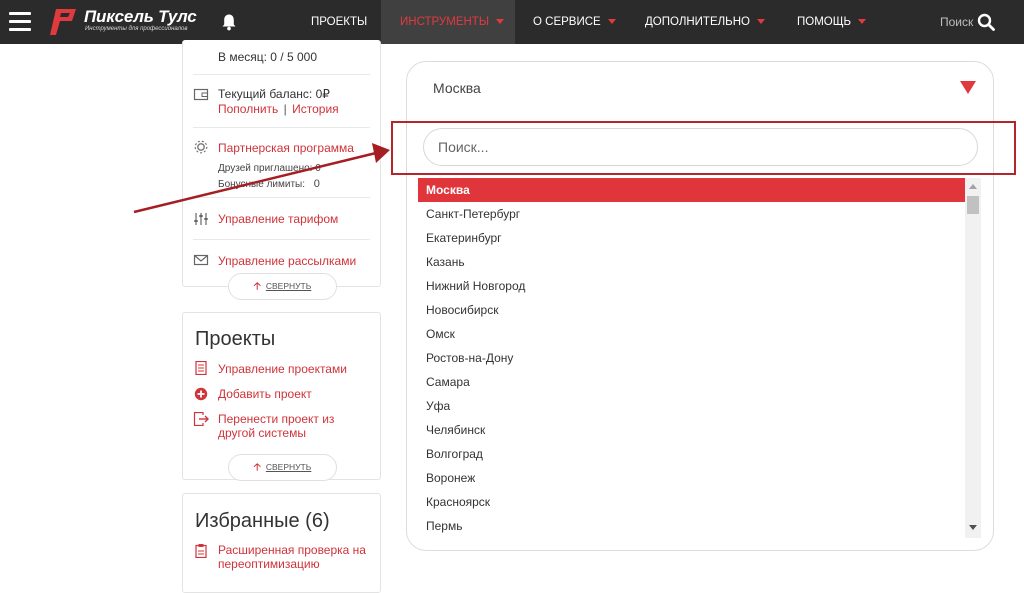 This screenshot has height=593, width=1024. Describe the element at coordinates (229, 22) in the screenshot. I see `bell-icon` at that location.